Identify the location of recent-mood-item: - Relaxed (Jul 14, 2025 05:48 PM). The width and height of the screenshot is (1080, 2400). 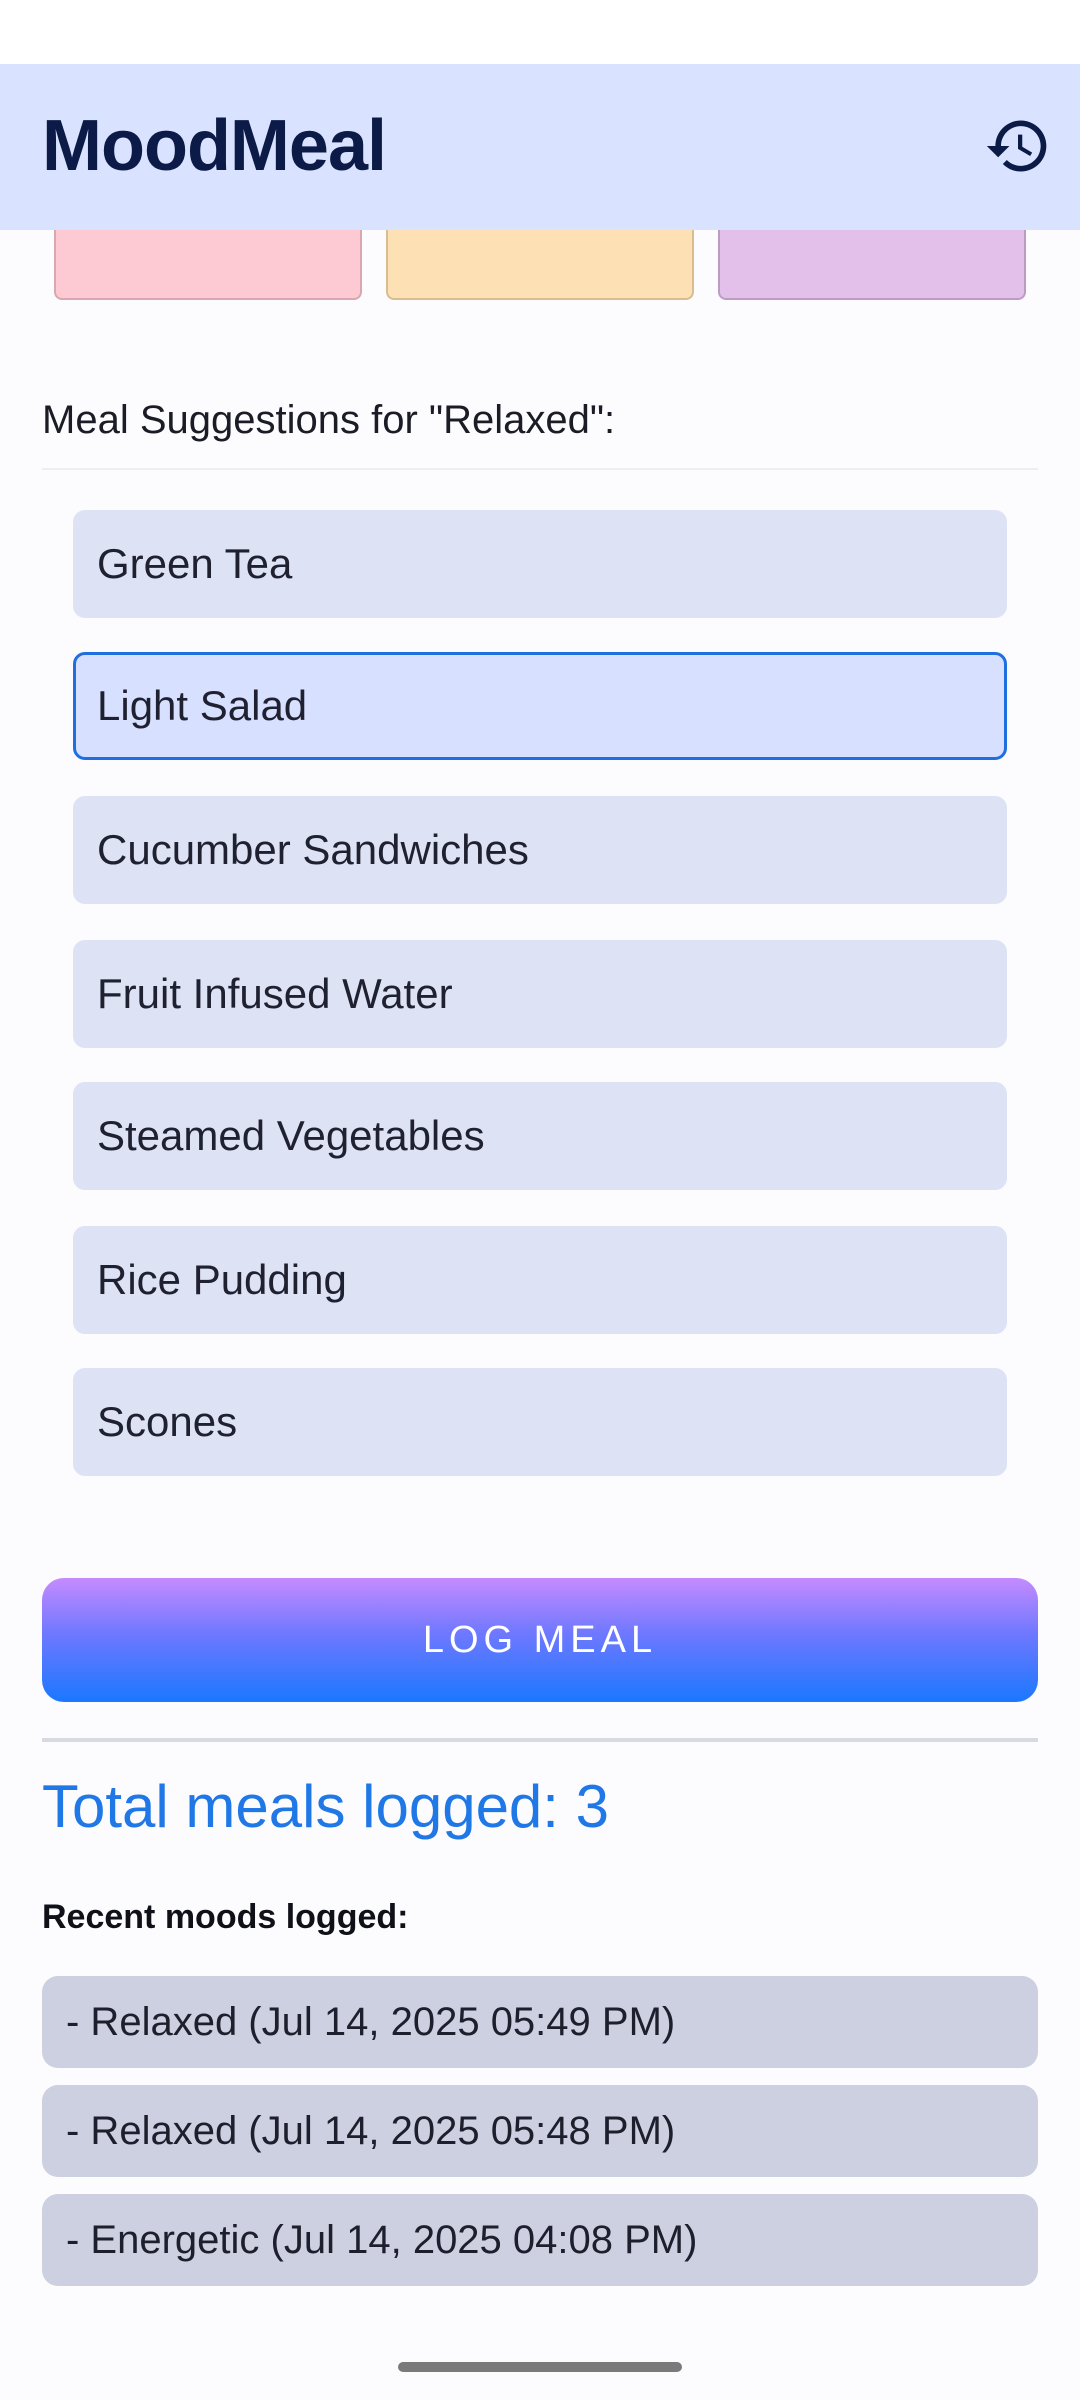
(540, 2131).